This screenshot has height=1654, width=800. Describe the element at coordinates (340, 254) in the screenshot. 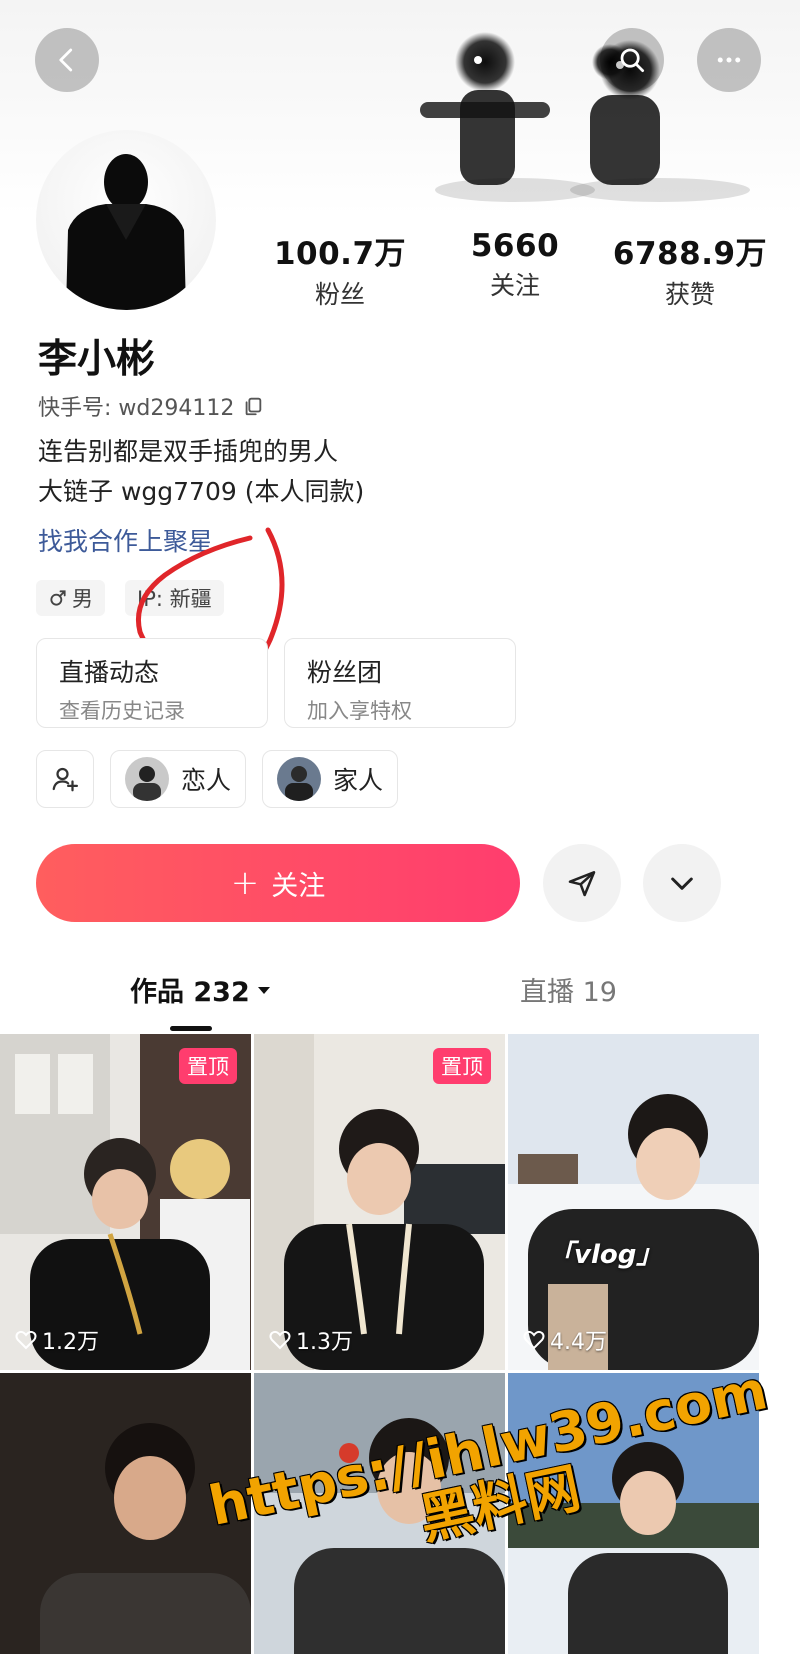

I see `stat-value: 100.7万` at that location.